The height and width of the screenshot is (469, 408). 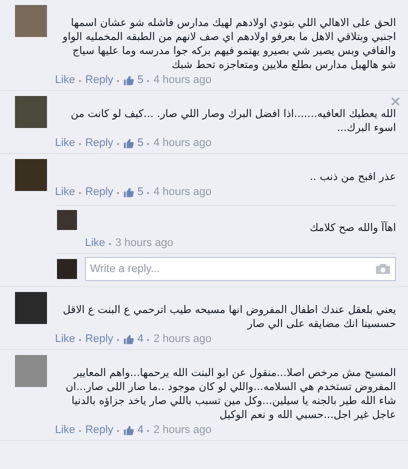 I want to click on comment-text: المسبح مش مرخص اصلا...منقول عن ابو البنت الله يرحمها...واهم المعايير المفروض تستخدم هي السلامه...واللي لو كان موجود ..ما صار اللى صار...ان شاء الله طير بالجنه يا سيلين...وكل مين تسبب باللي صار ياخد جزاؤه بالدنيا عاجل غير اجل...حسبي الله و نعم الوكيل, so click(x=230, y=394).